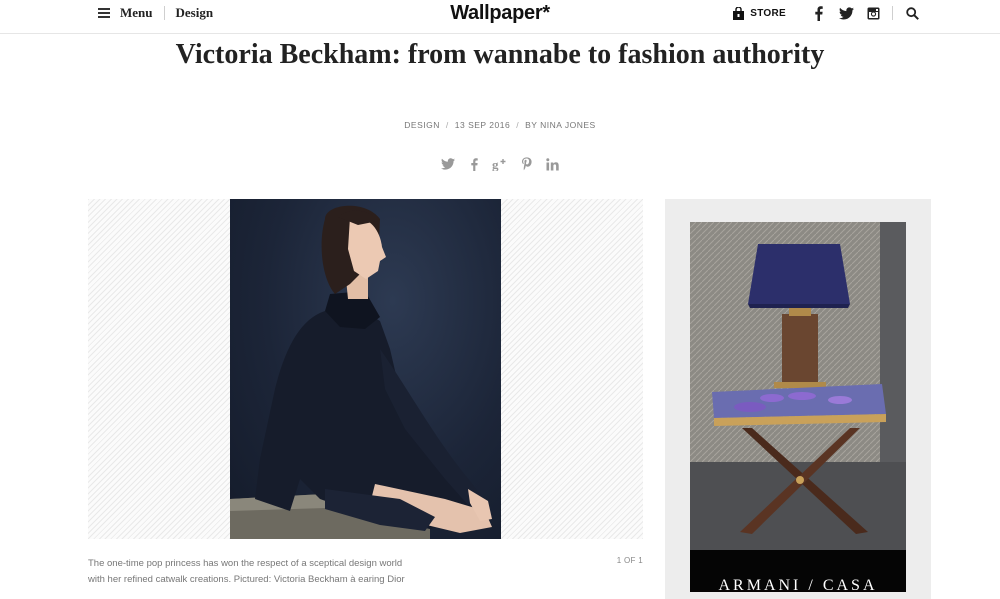 The image size is (1000, 599). What do you see at coordinates (500, 17) in the screenshot?
I see `top-navigation-bar: Menu Design Wallpaper* STORE` at bounding box center [500, 17].